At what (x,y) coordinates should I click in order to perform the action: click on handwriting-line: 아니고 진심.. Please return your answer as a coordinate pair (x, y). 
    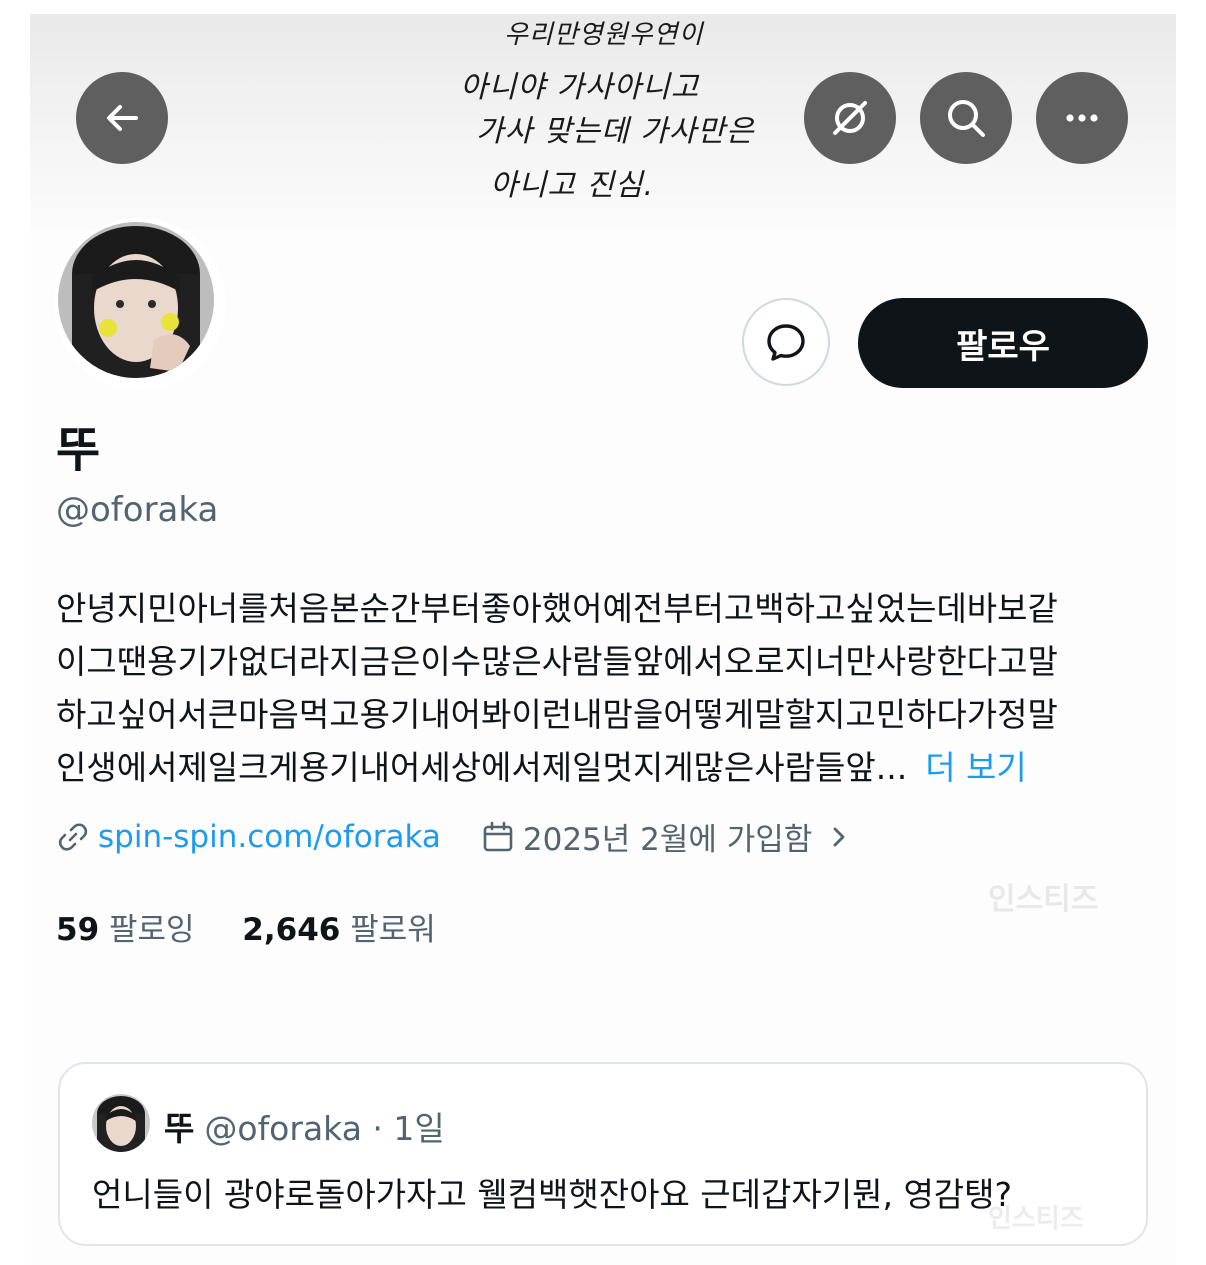
    Looking at the image, I should click on (572, 185).